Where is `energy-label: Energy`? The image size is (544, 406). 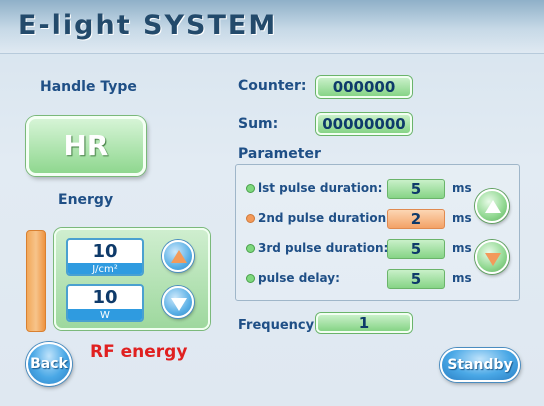 energy-label: Energy is located at coordinates (86, 200).